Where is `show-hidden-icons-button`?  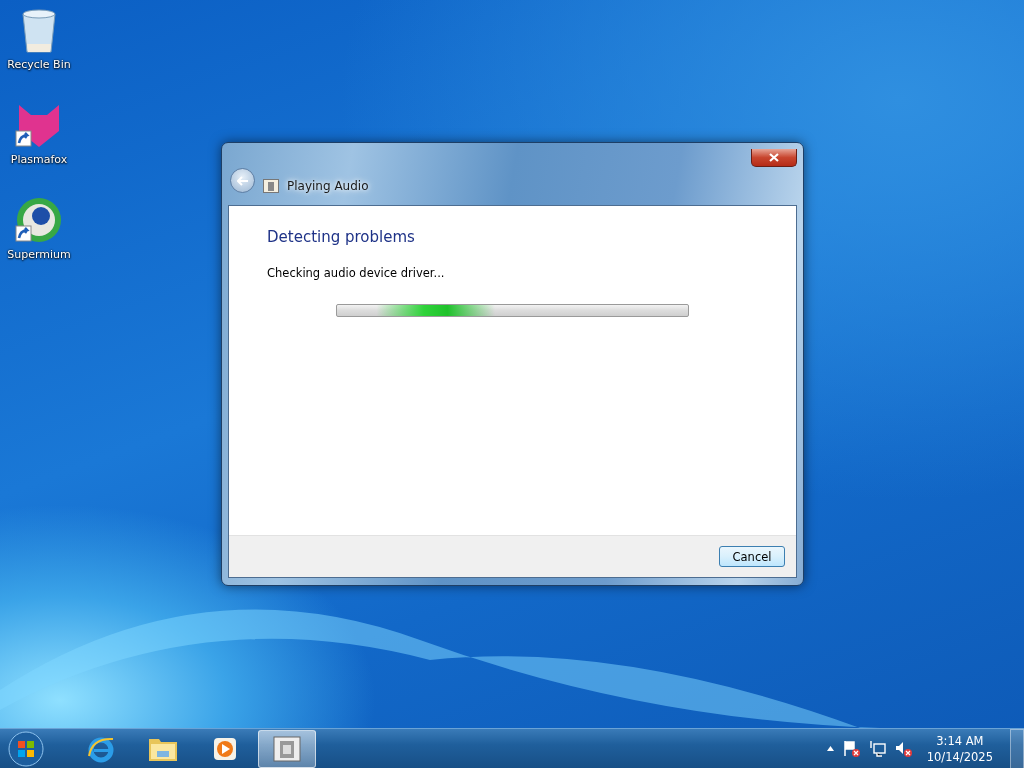
show-hidden-icons-button is located at coordinates (830, 748).